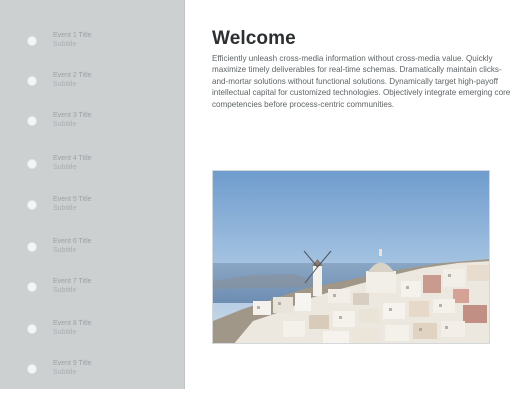  I want to click on event-title: Event 7 Title, so click(72, 281).